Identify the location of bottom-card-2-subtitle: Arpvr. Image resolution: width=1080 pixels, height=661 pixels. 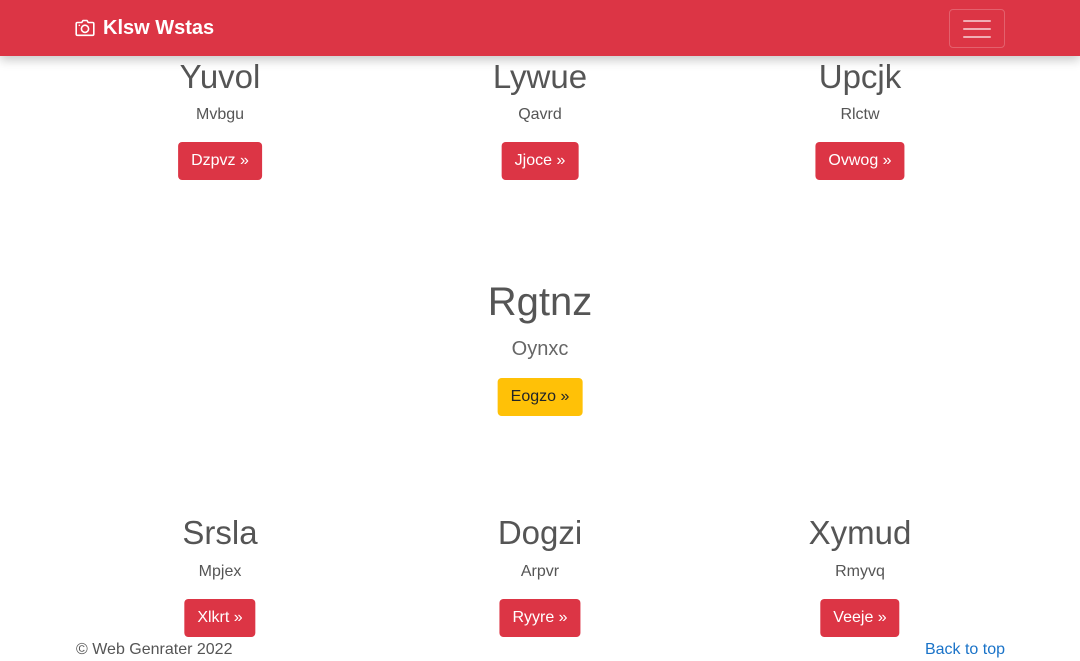
(540, 571).